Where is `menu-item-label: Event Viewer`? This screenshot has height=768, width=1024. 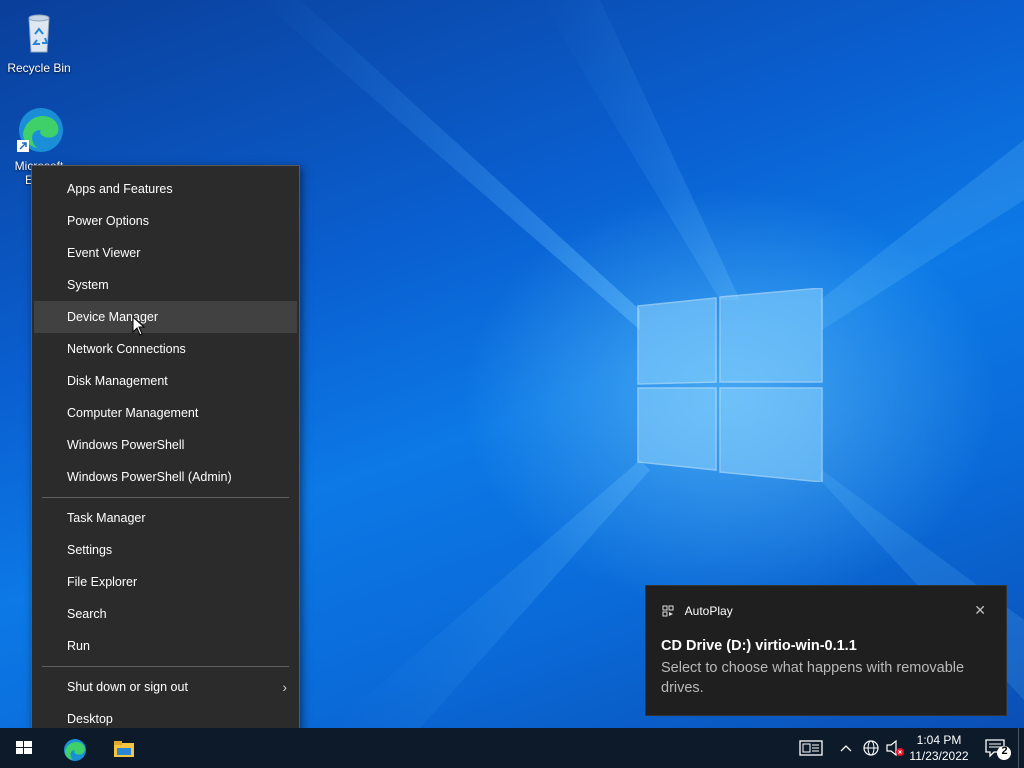
menu-item-label: Event Viewer is located at coordinates (104, 253).